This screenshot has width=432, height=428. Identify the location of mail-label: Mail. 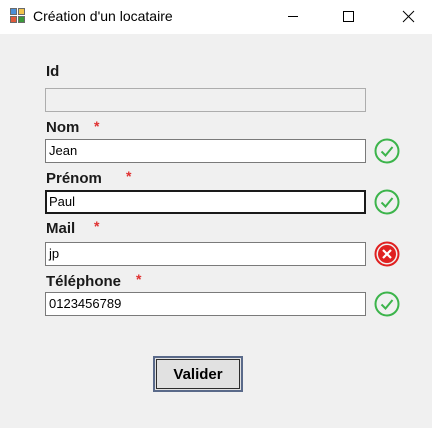
(61, 228).